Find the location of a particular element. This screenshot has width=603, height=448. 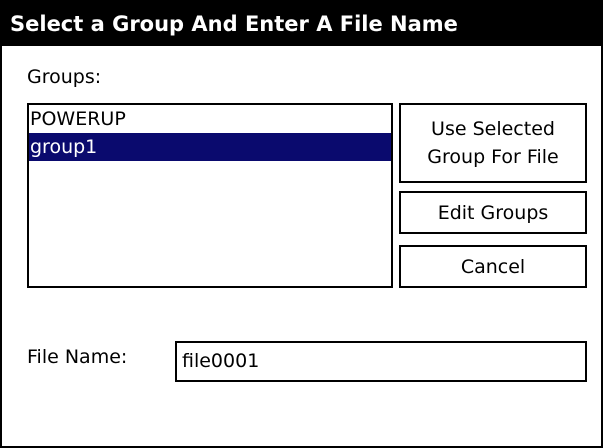

use-selected-label-line2: Group For File is located at coordinates (493, 157).